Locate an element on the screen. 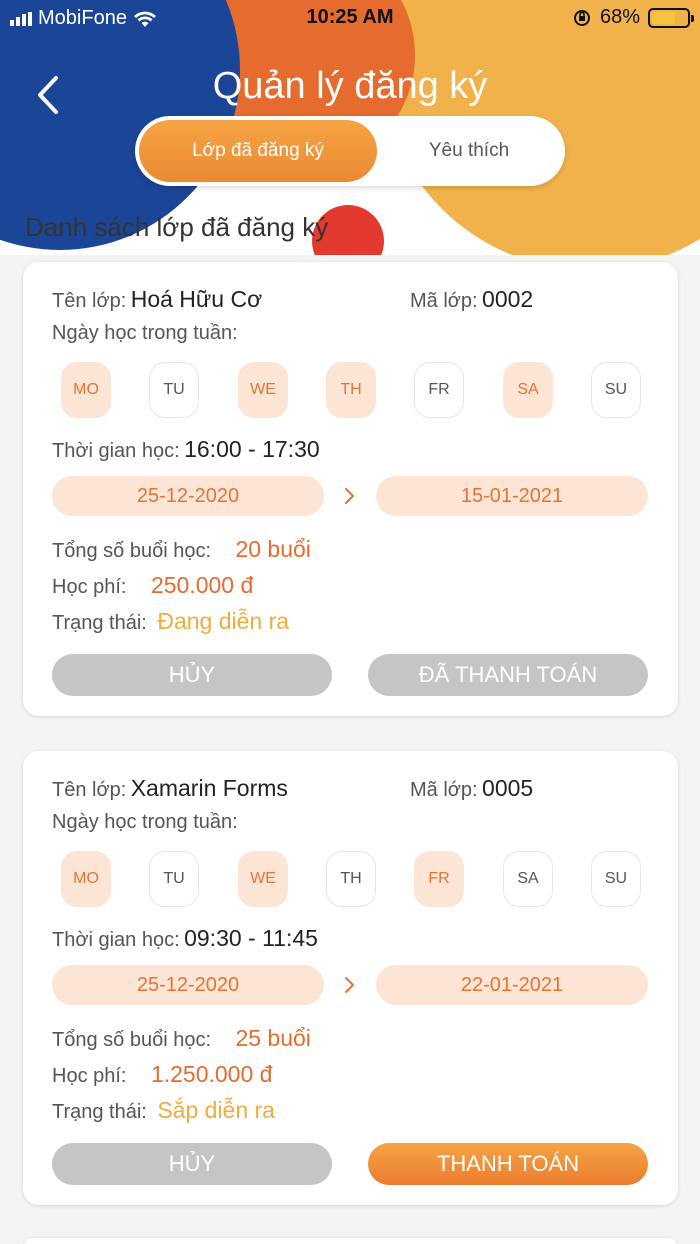  battery-fill is located at coordinates (664, 17).